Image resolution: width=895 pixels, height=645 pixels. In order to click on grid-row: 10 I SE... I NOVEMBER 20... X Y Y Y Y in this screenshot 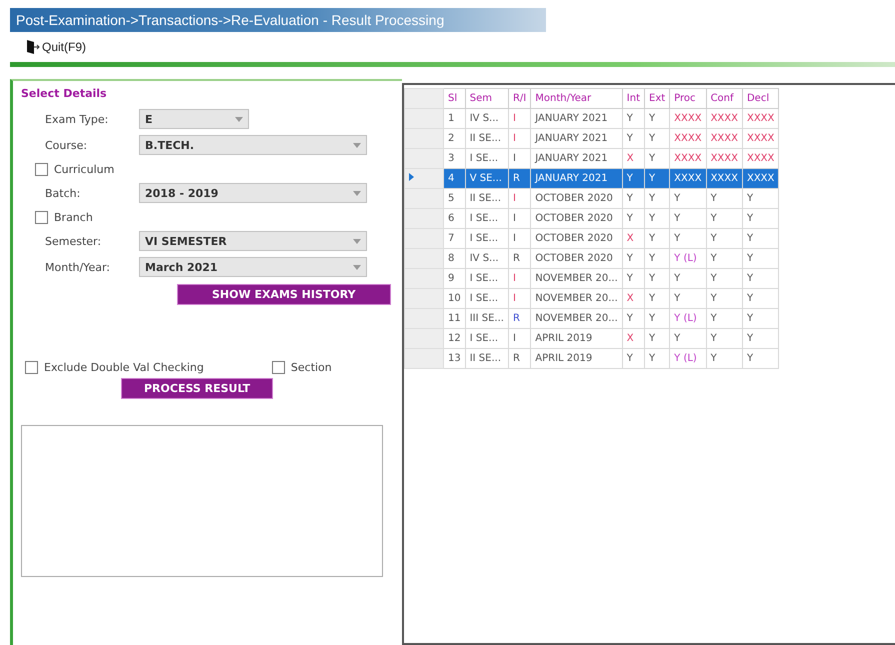, I will do `click(591, 298)`.